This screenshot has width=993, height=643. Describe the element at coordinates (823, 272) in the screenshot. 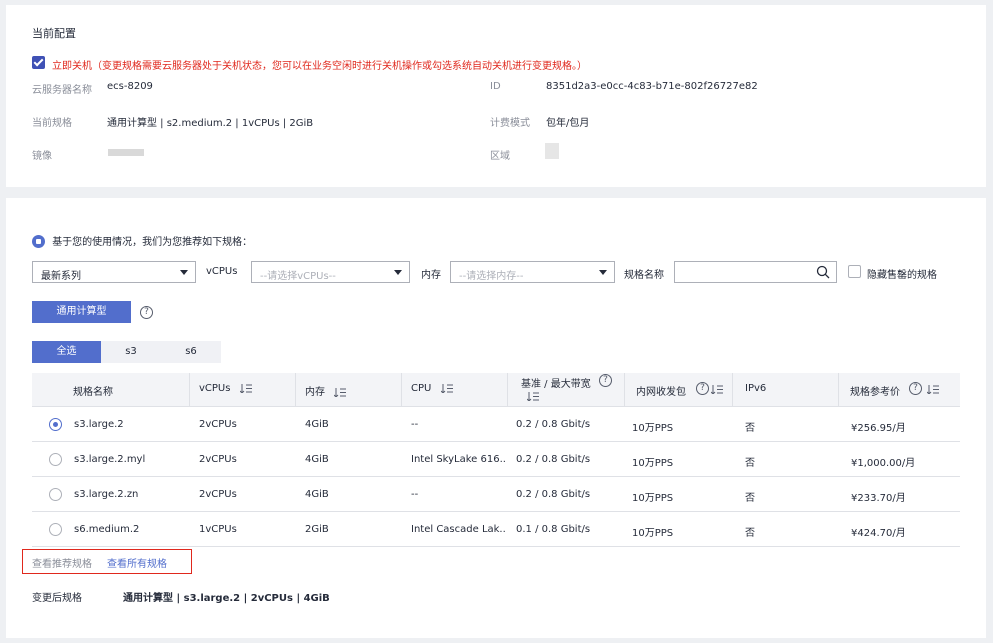

I see `search-icon` at that location.